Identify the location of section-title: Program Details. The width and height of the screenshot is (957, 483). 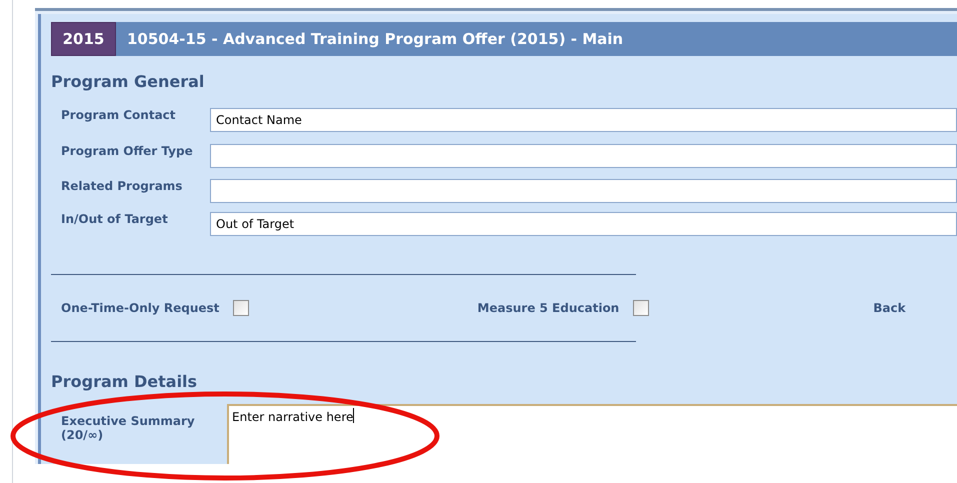
(124, 381).